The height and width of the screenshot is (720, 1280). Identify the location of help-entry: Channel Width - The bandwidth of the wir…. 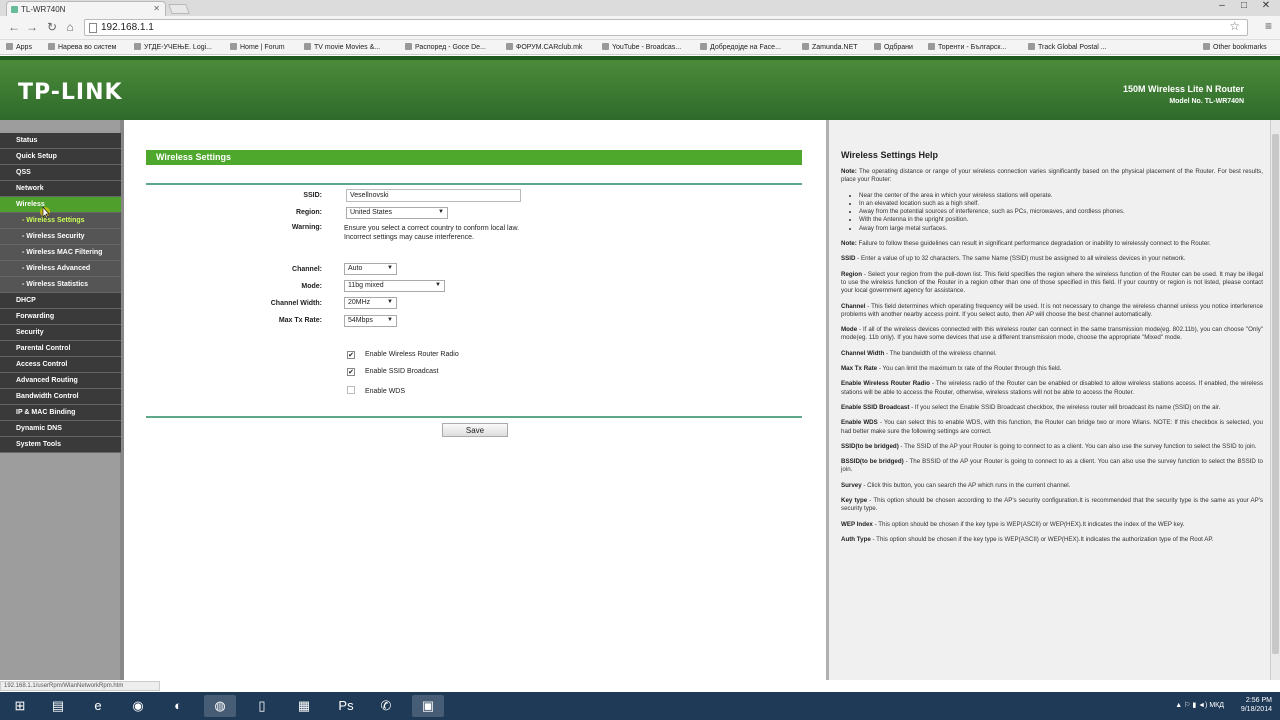
(1052, 354).